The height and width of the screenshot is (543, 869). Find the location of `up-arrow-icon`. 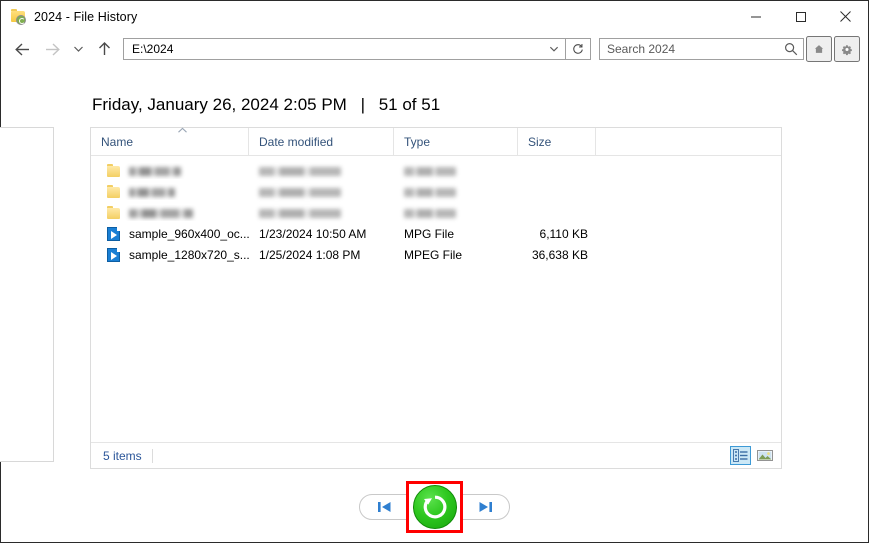

up-arrow-icon is located at coordinates (104, 49).